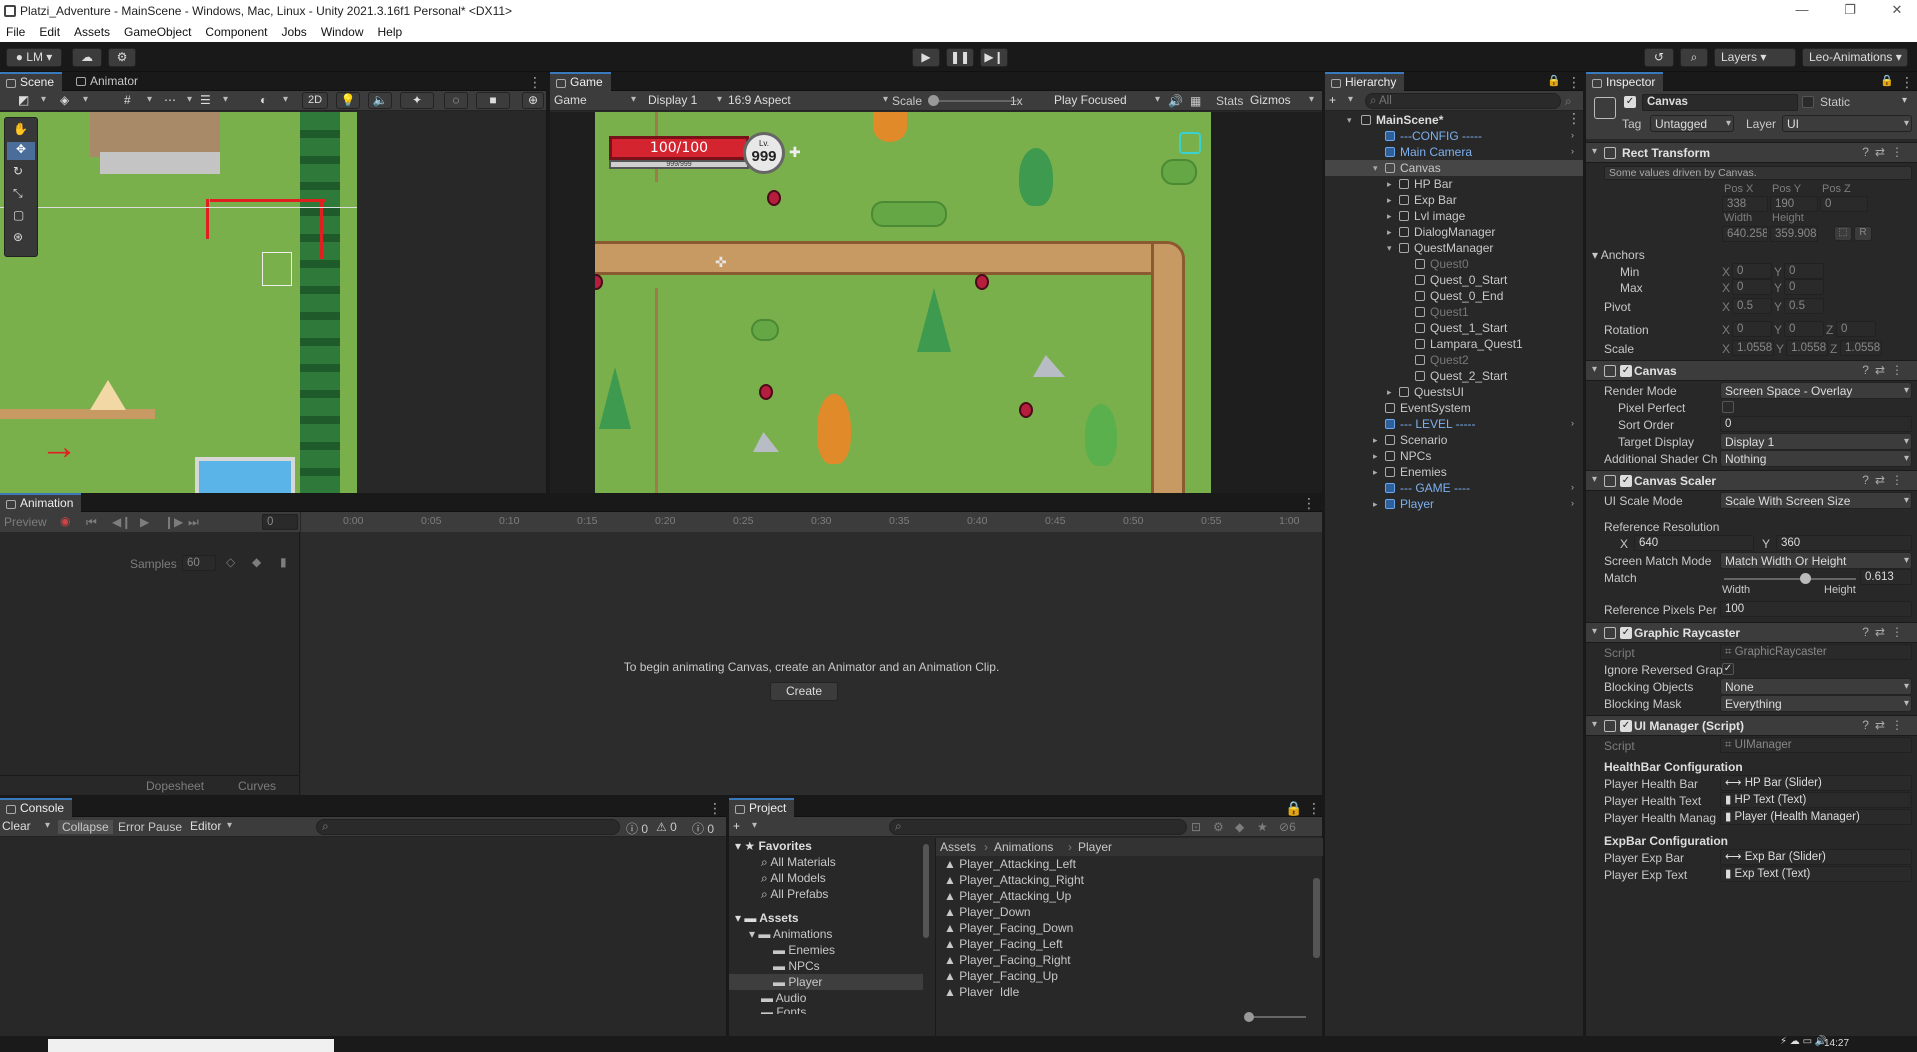  What do you see at coordinates (65, 521) in the screenshot?
I see `record-icon: ◉` at bounding box center [65, 521].